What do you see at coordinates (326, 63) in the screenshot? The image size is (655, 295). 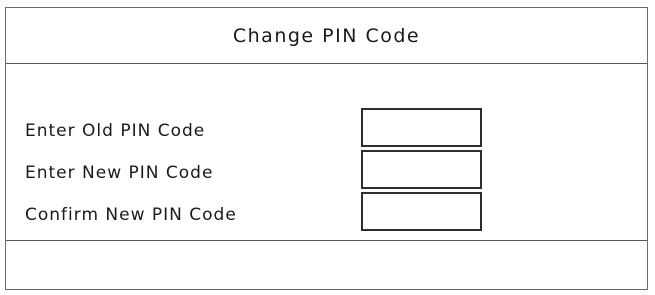 I see `title-divider` at bounding box center [326, 63].